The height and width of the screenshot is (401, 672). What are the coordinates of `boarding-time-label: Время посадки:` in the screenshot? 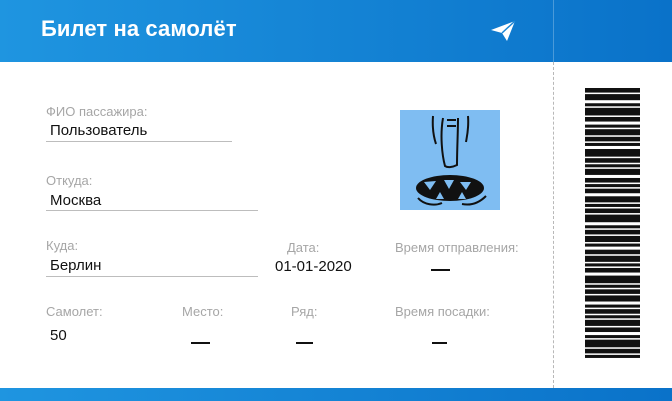 It's located at (442, 311).